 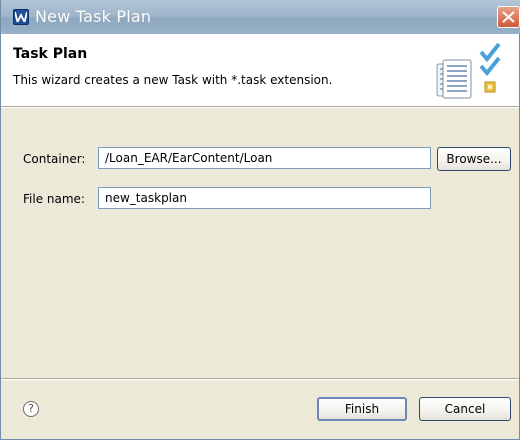 What do you see at coordinates (468, 70) in the screenshot?
I see `task-checklist-icon` at bounding box center [468, 70].